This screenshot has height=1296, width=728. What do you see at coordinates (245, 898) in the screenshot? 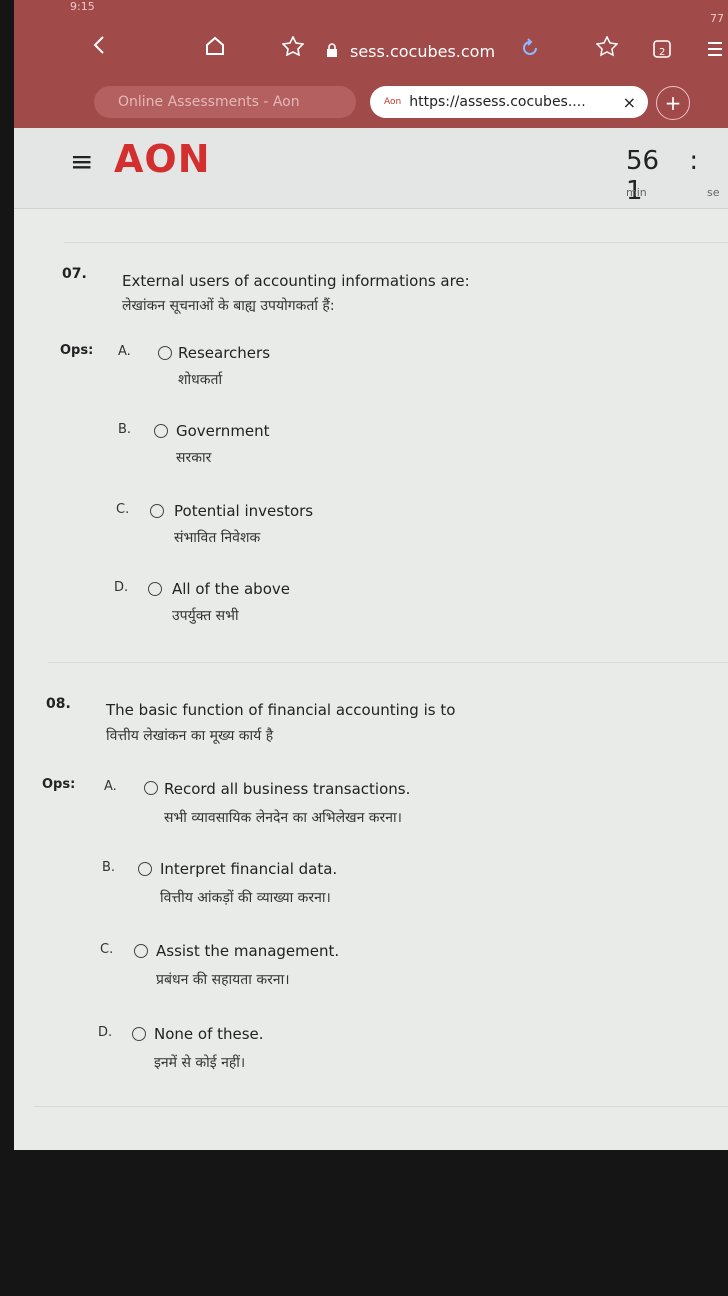
I see `option-text-hi: वित्तीय आंकड़ों की व्याख्या करना।` at bounding box center [245, 898].